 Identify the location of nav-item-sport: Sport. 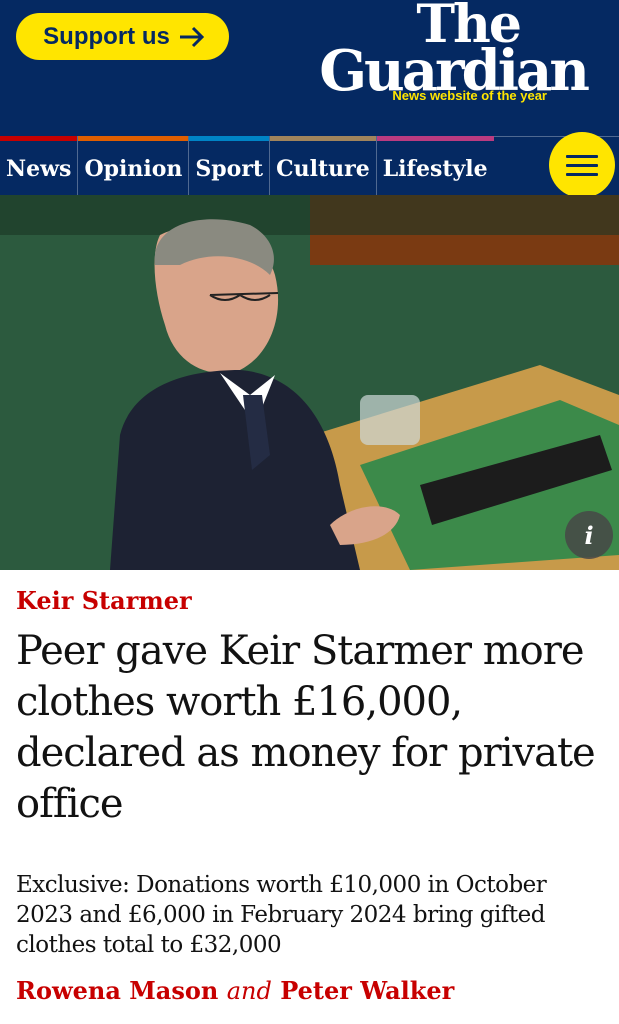
(230, 165).